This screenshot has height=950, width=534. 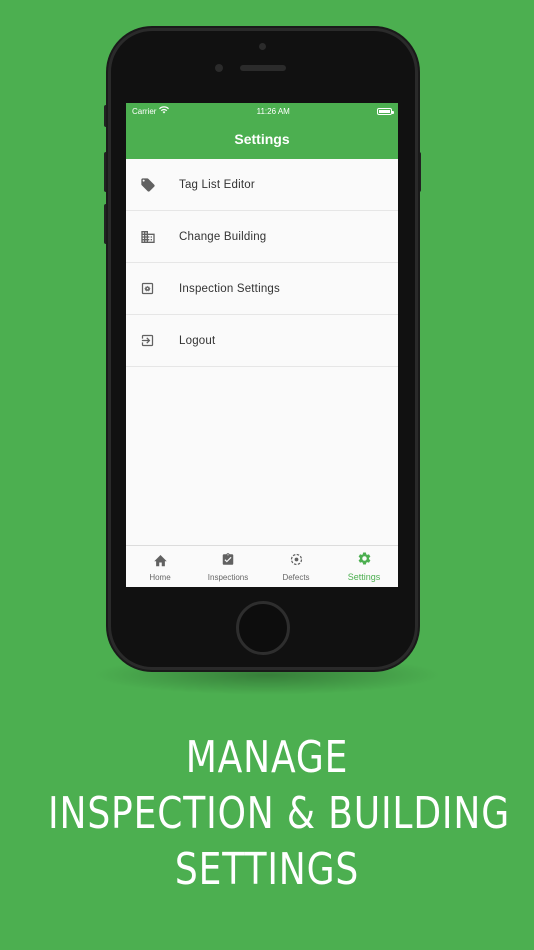 I want to click on menu-item-label: Change Building, so click(x=223, y=236).